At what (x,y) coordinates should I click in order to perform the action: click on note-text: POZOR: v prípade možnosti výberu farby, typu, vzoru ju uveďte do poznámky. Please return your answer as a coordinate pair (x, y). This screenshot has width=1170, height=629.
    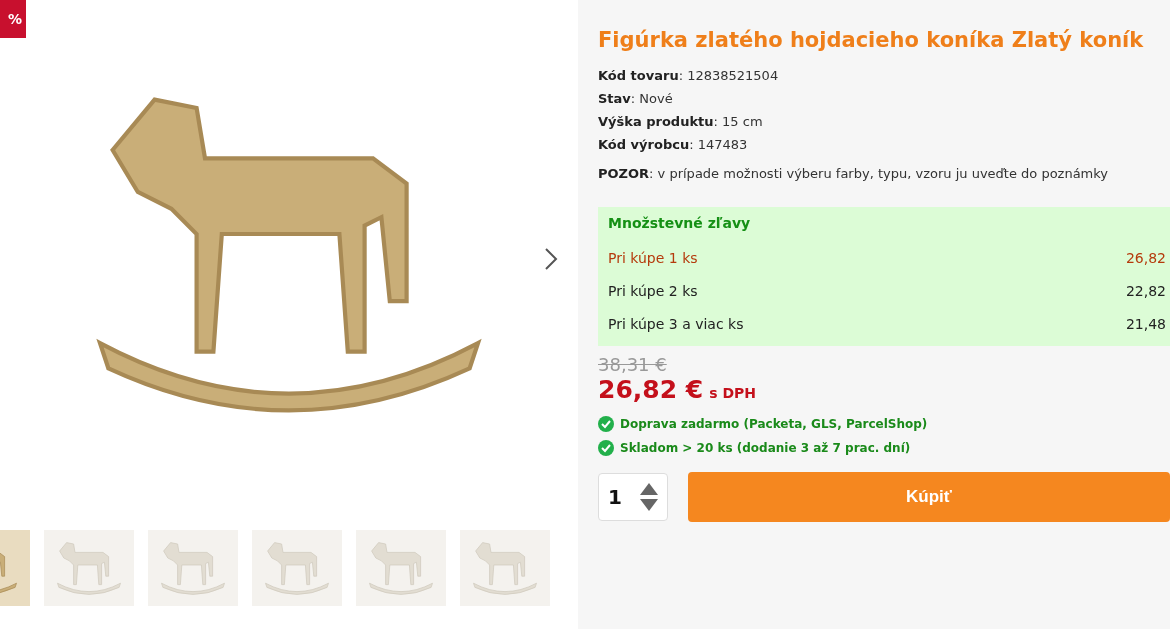
    Looking at the image, I should click on (854, 173).